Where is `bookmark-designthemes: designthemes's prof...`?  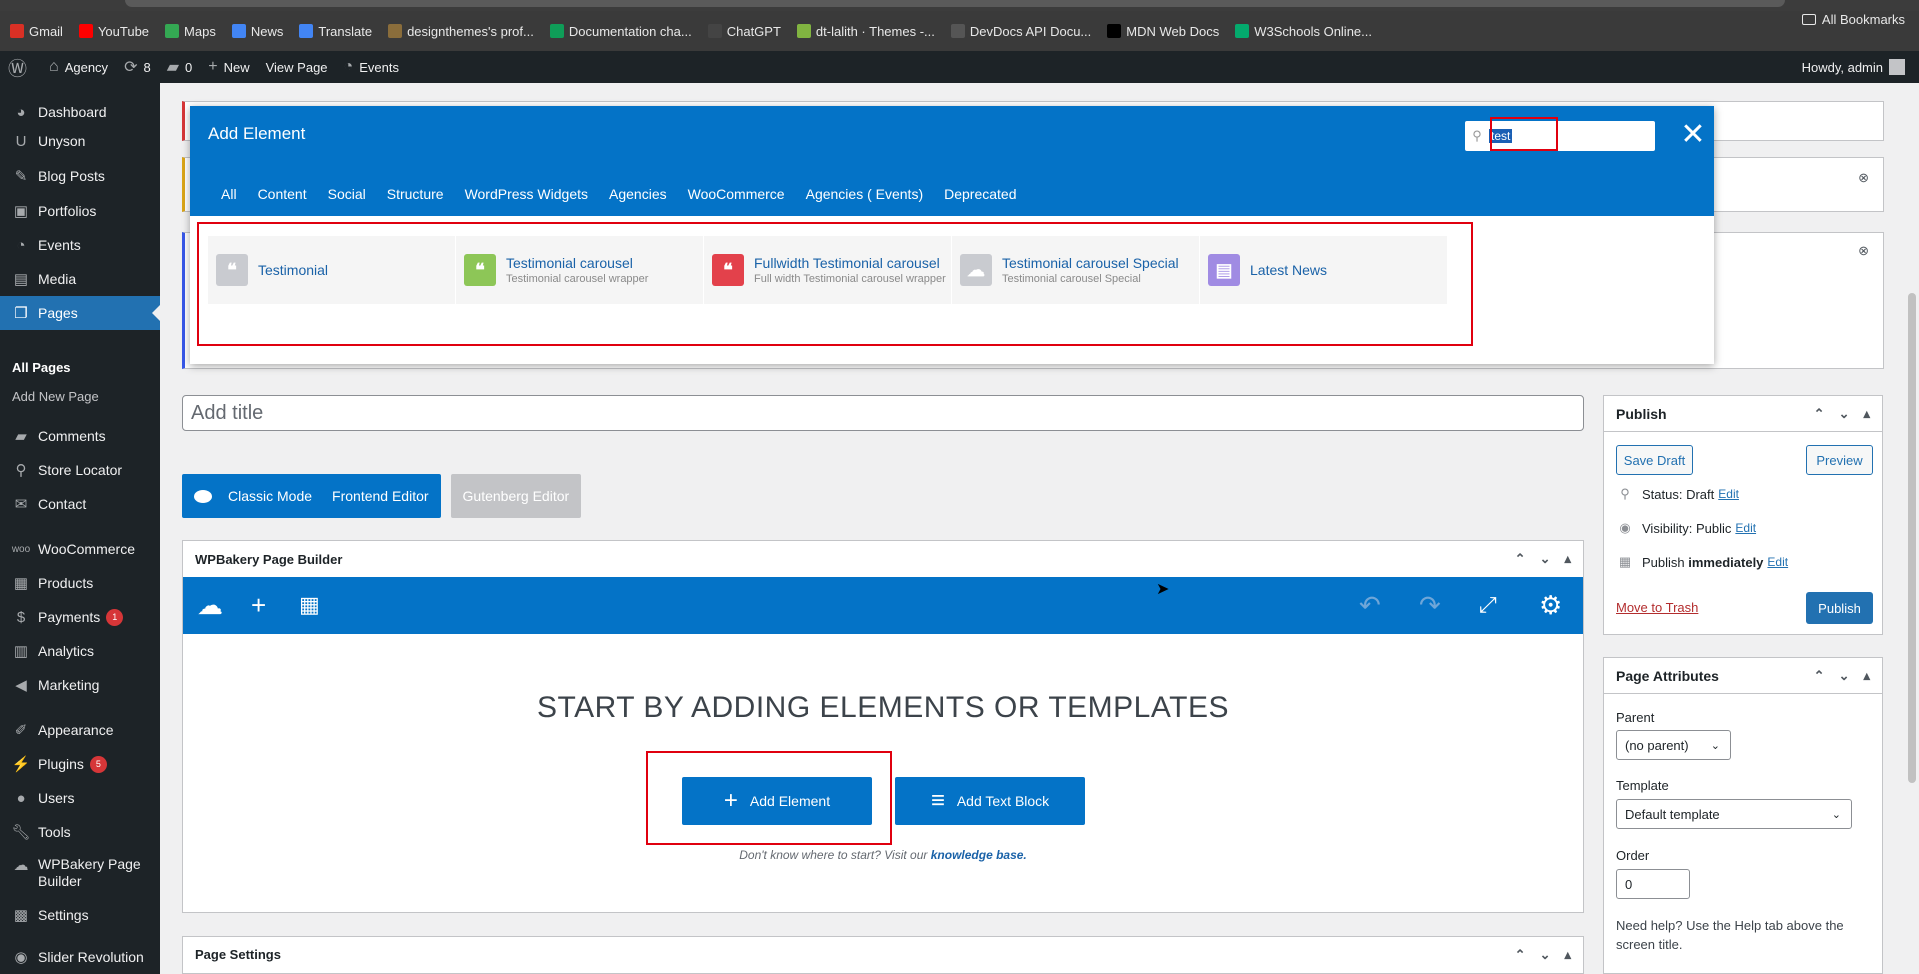 bookmark-designthemes: designthemes's prof... is located at coordinates (461, 31).